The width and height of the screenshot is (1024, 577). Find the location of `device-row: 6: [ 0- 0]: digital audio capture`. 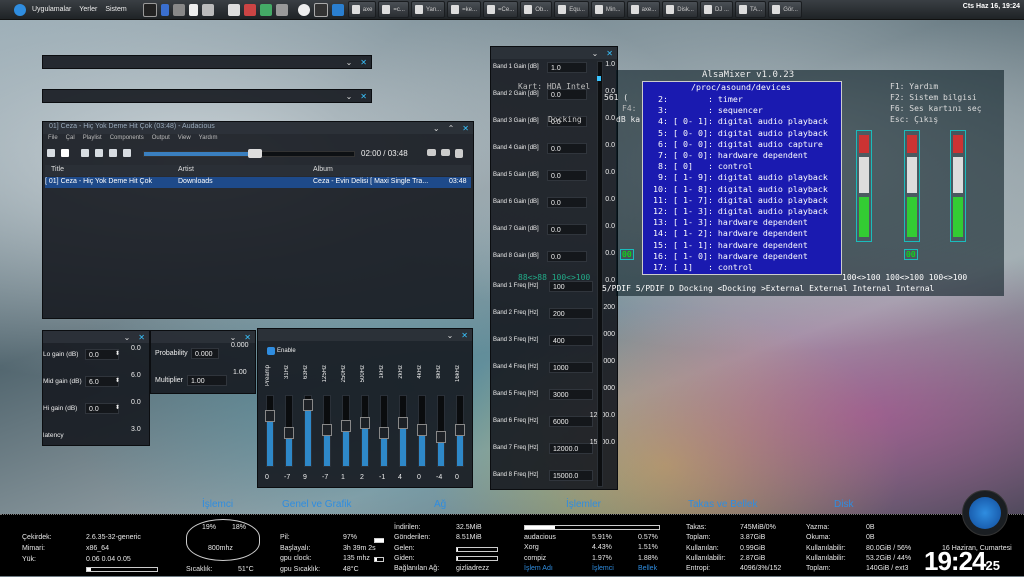

device-row: 6: [ 0- 0]: digital audio capture is located at coordinates (738, 144).